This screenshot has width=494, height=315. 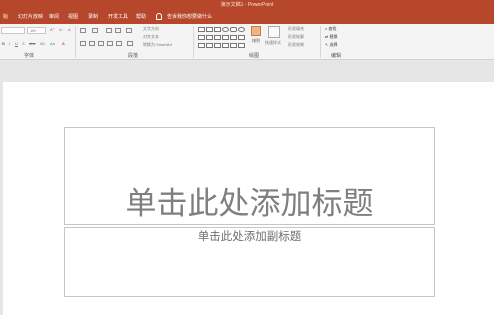 What do you see at coordinates (254, 56) in the screenshot?
I see `group-label-drawing: 绘图` at bounding box center [254, 56].